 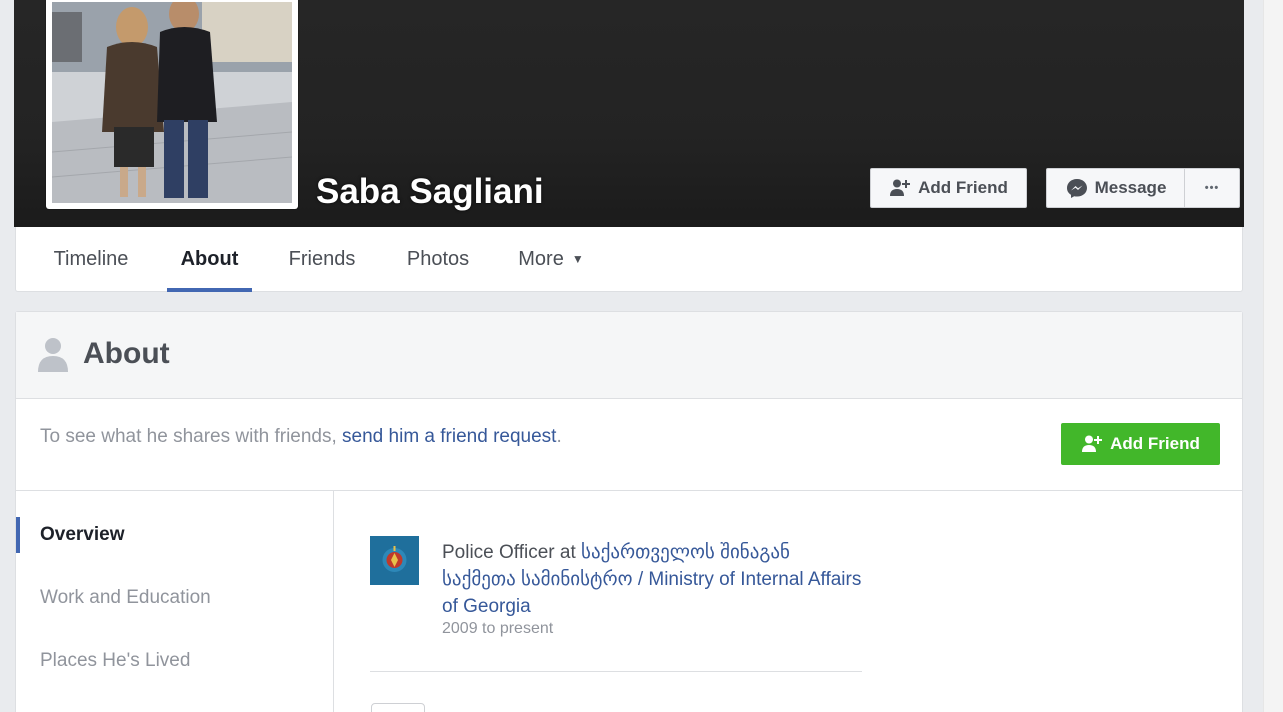 What do you see at coordinates (629, 355) in the screenshot?
I see `about-header: About` at bounding box center [629, 355].